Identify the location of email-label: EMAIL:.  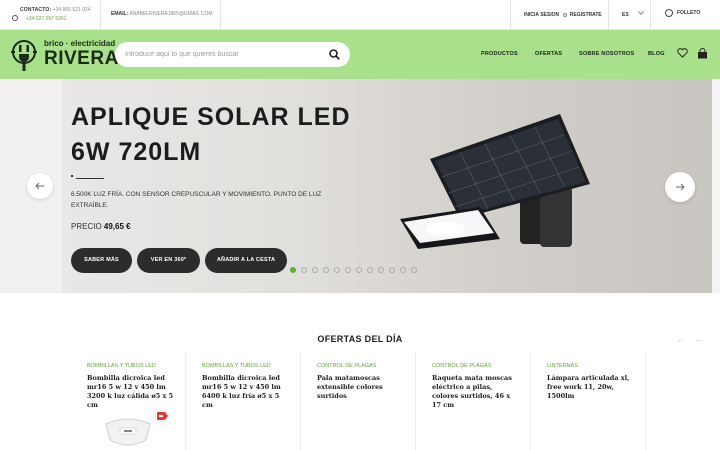
(120, 14).